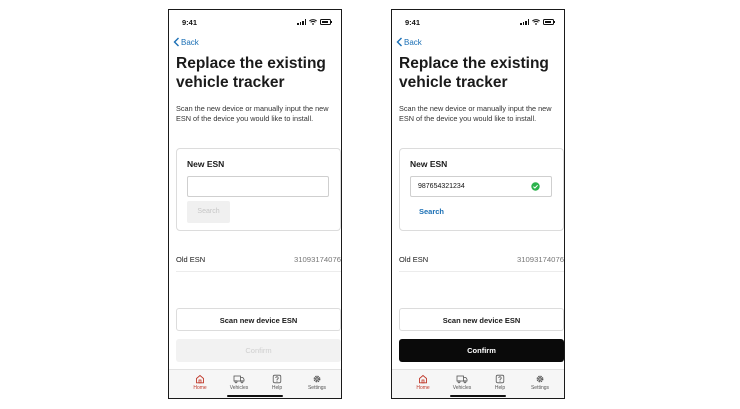 Image resolution: width=740 pixels, height=409 pixels. Describe the element at coordinates (481, 189) in the screenshot. I see `new-esn-card: New ESN 987654321234 Search` at that location.